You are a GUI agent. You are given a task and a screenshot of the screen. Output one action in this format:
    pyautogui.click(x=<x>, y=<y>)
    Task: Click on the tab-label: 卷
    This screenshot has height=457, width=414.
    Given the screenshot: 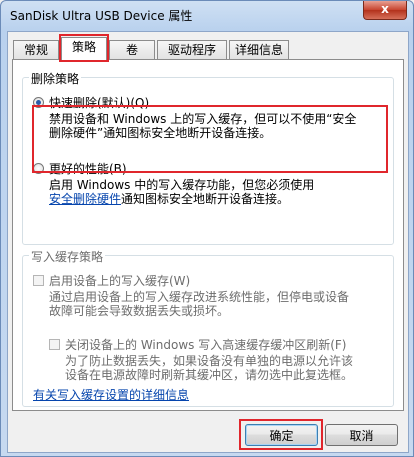 What is the action you would take?
    pyautogui.click(x=131, y=50)
    